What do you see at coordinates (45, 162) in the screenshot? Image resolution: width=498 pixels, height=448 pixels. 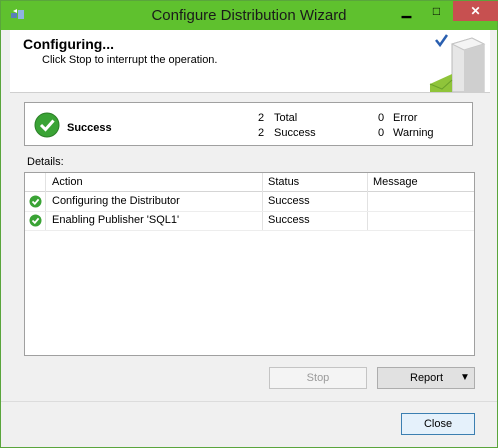 I see `details-label: Details:` at bounding box center [45, 162].